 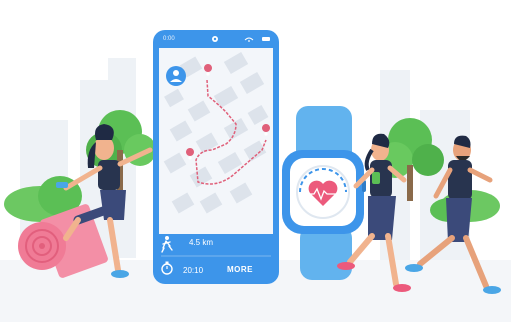 What do you see at coordinates (193, 270) in the screenshot?
I see `timer-readout: 20:10` at bounding box center [193, 270].